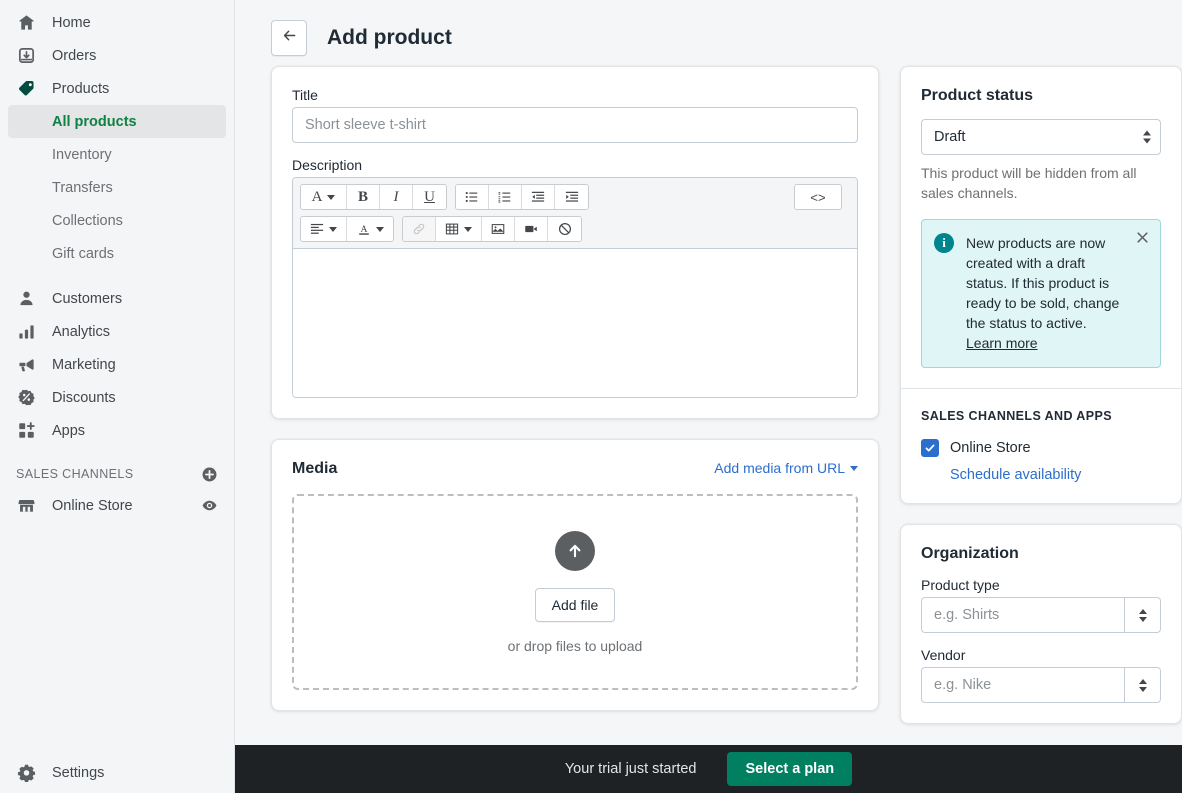 The image size is (1182, 793). I want to click on close-icon, so click(1142, 239).